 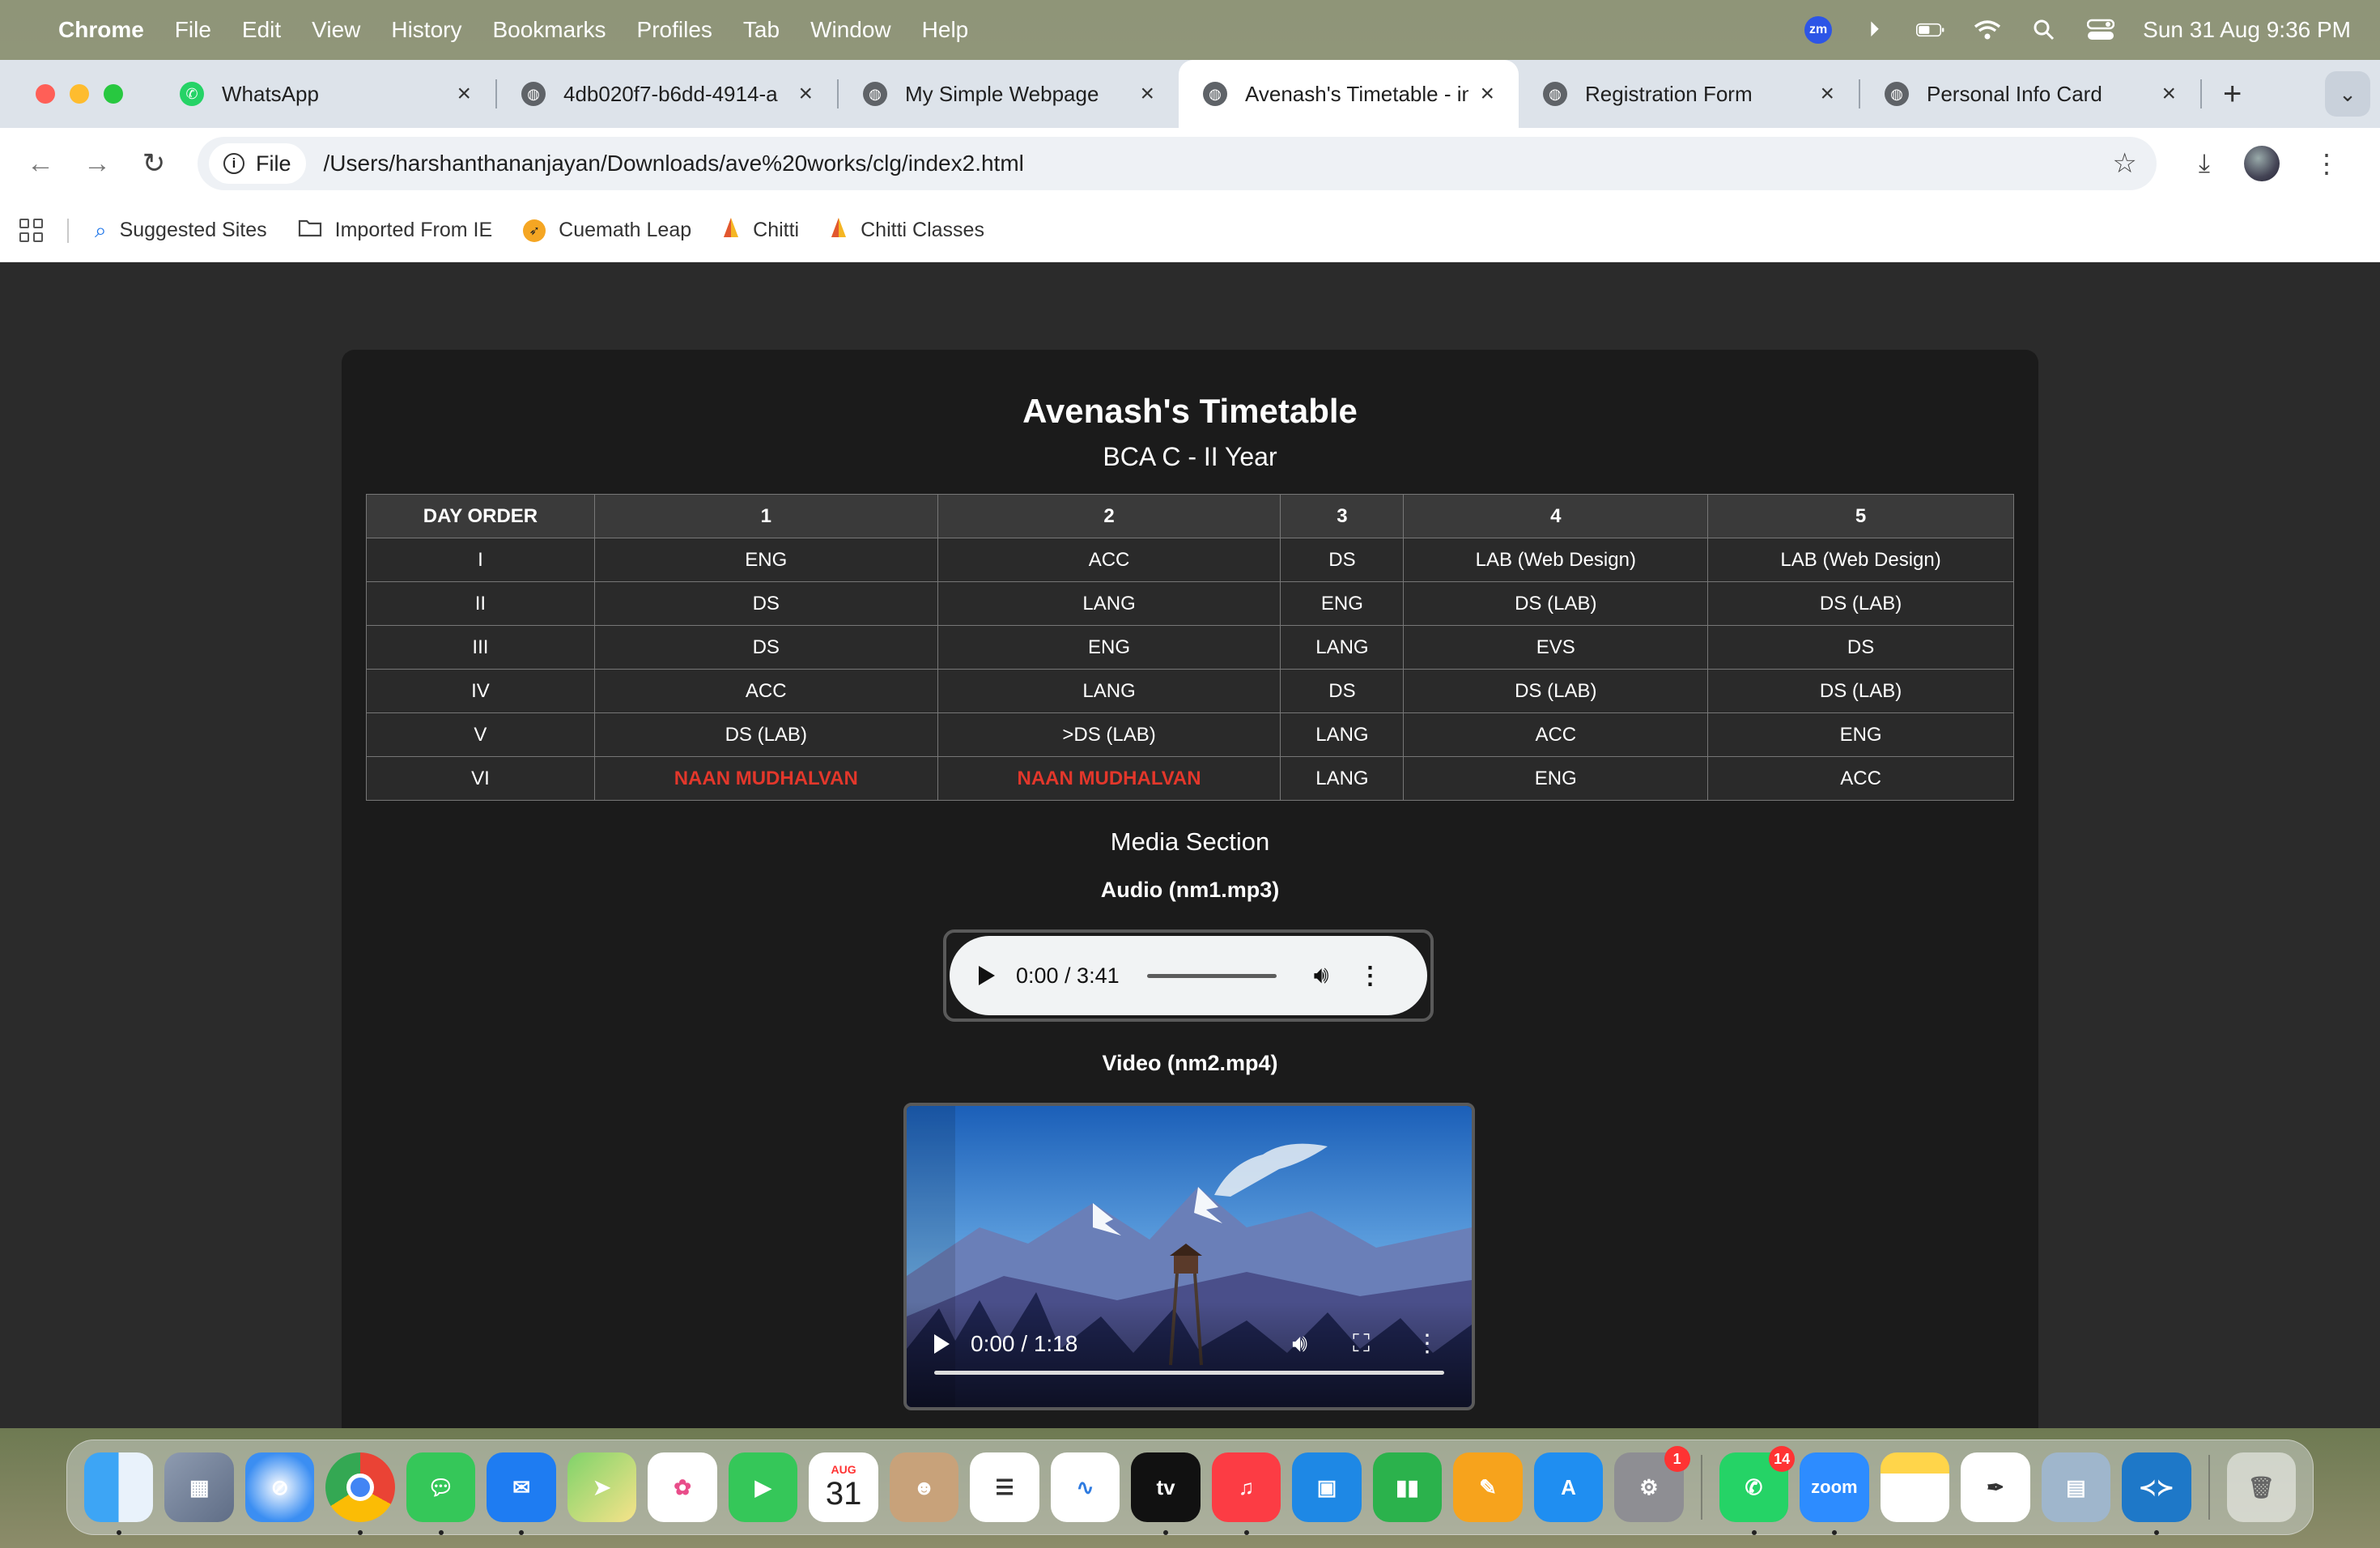 What do you see at coordinates (2205, 164) in the screenshot?
I see `download-icon: ⤓` at bounding box center [2205, 164].